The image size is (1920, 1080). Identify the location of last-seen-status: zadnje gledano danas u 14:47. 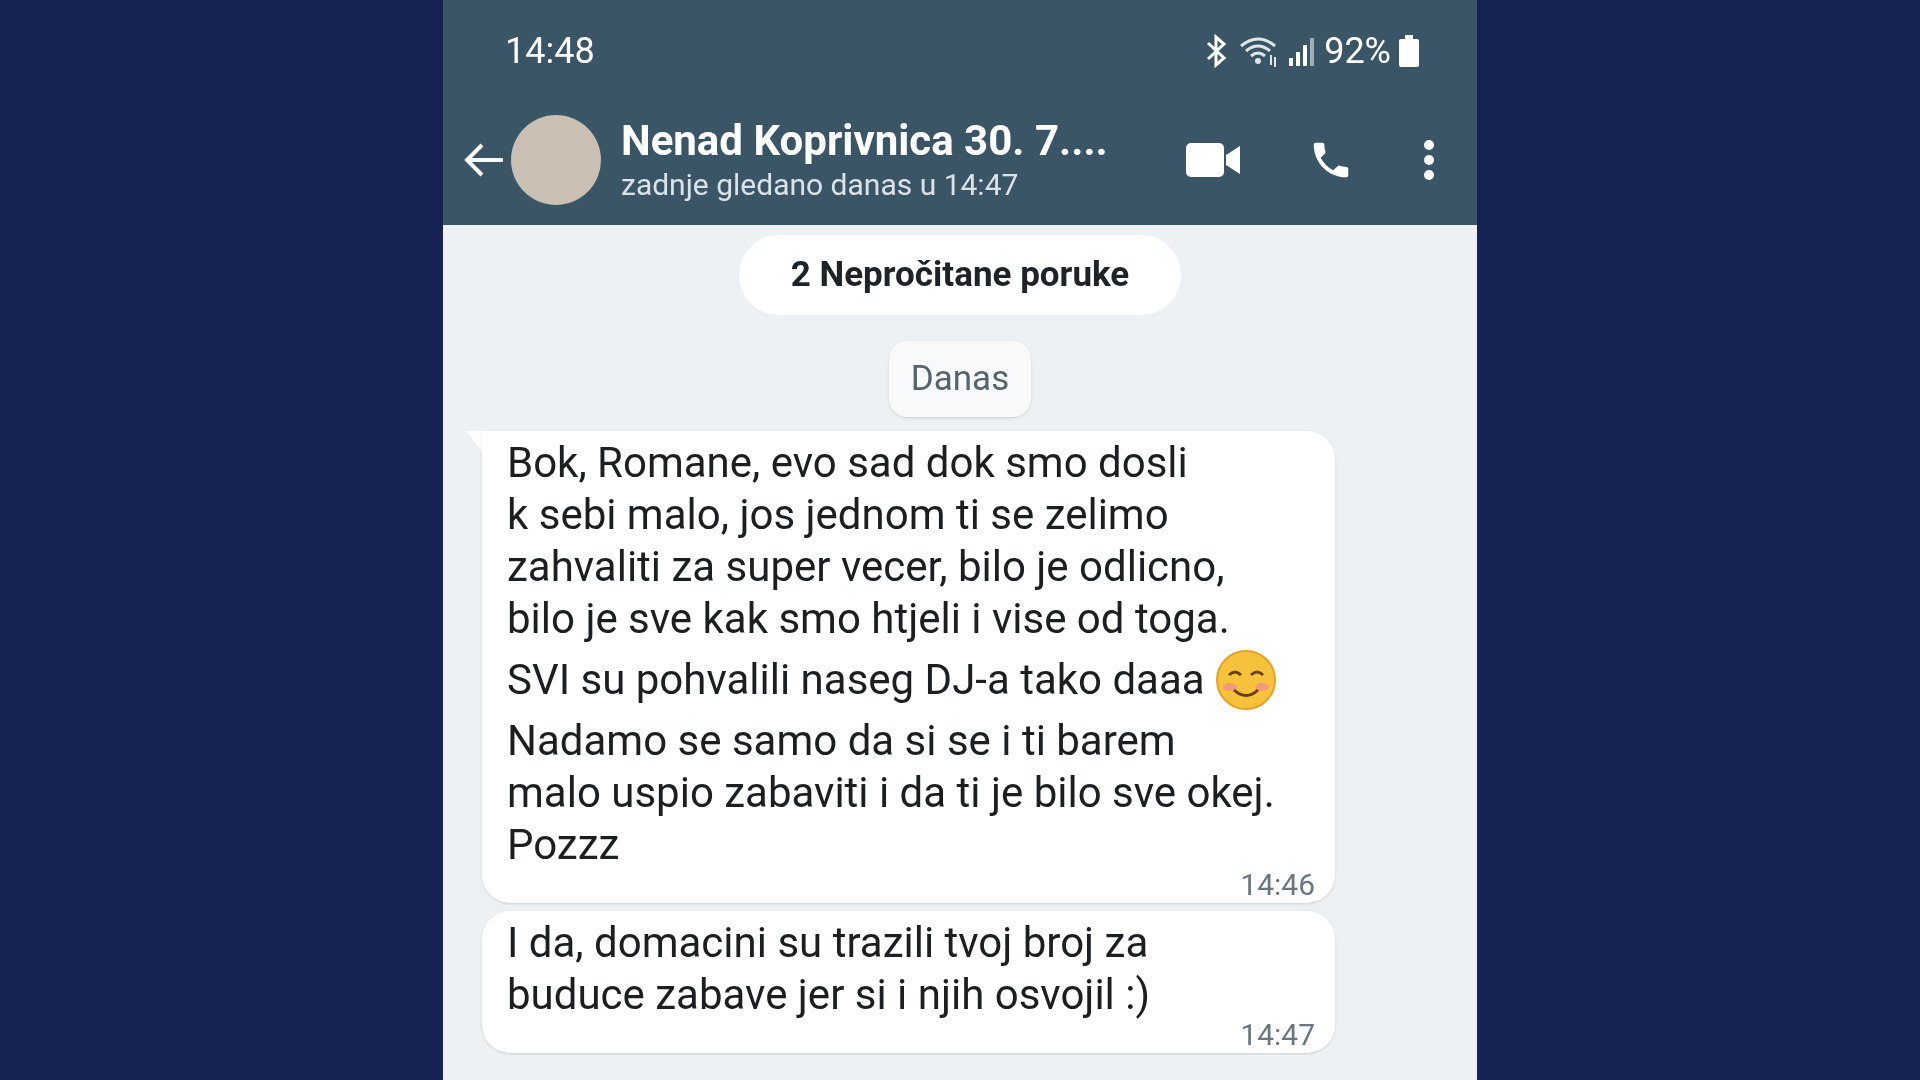
(820, 184).